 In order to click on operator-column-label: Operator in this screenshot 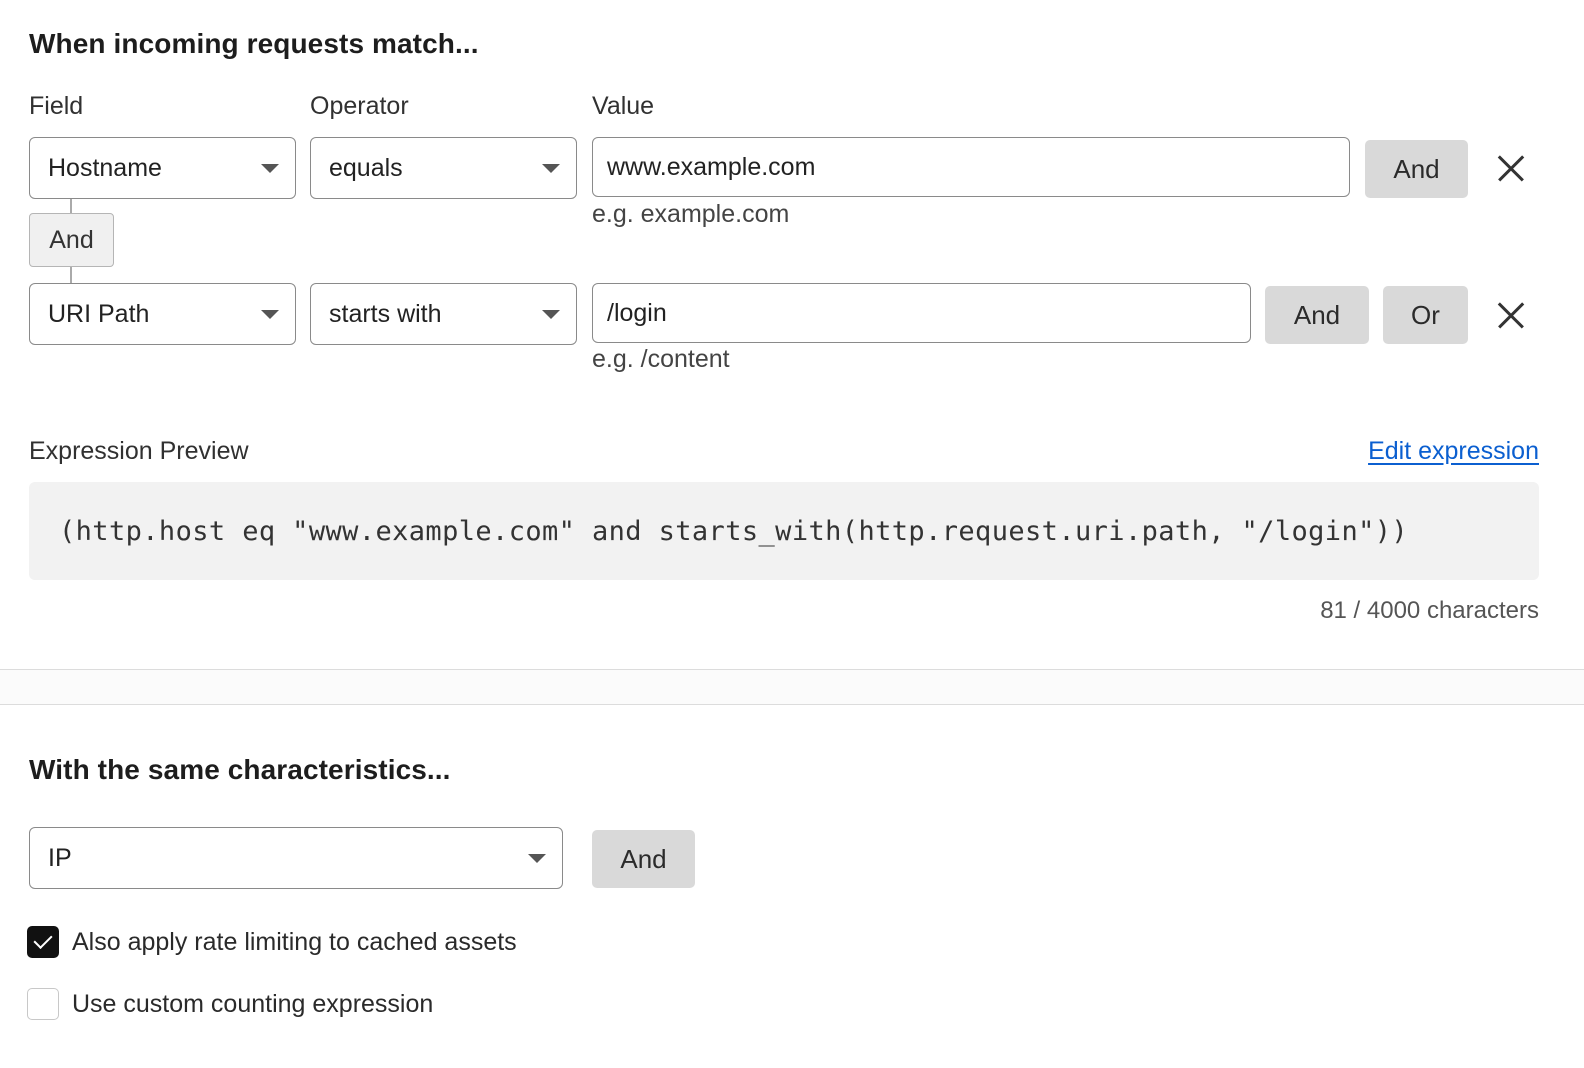, I will do `click(359, 106)`.